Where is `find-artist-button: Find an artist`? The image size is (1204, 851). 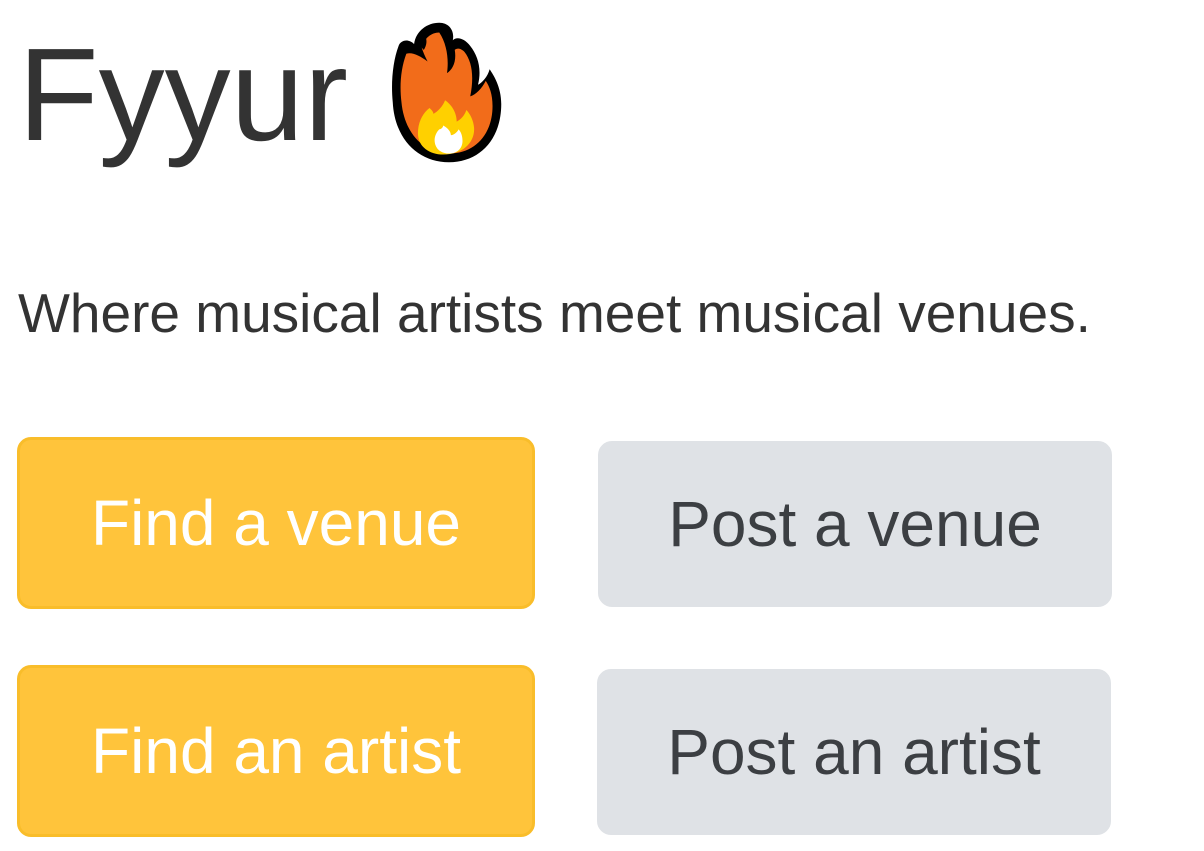 find-artist-button: Find an artist is located at coordinates (276, 751).